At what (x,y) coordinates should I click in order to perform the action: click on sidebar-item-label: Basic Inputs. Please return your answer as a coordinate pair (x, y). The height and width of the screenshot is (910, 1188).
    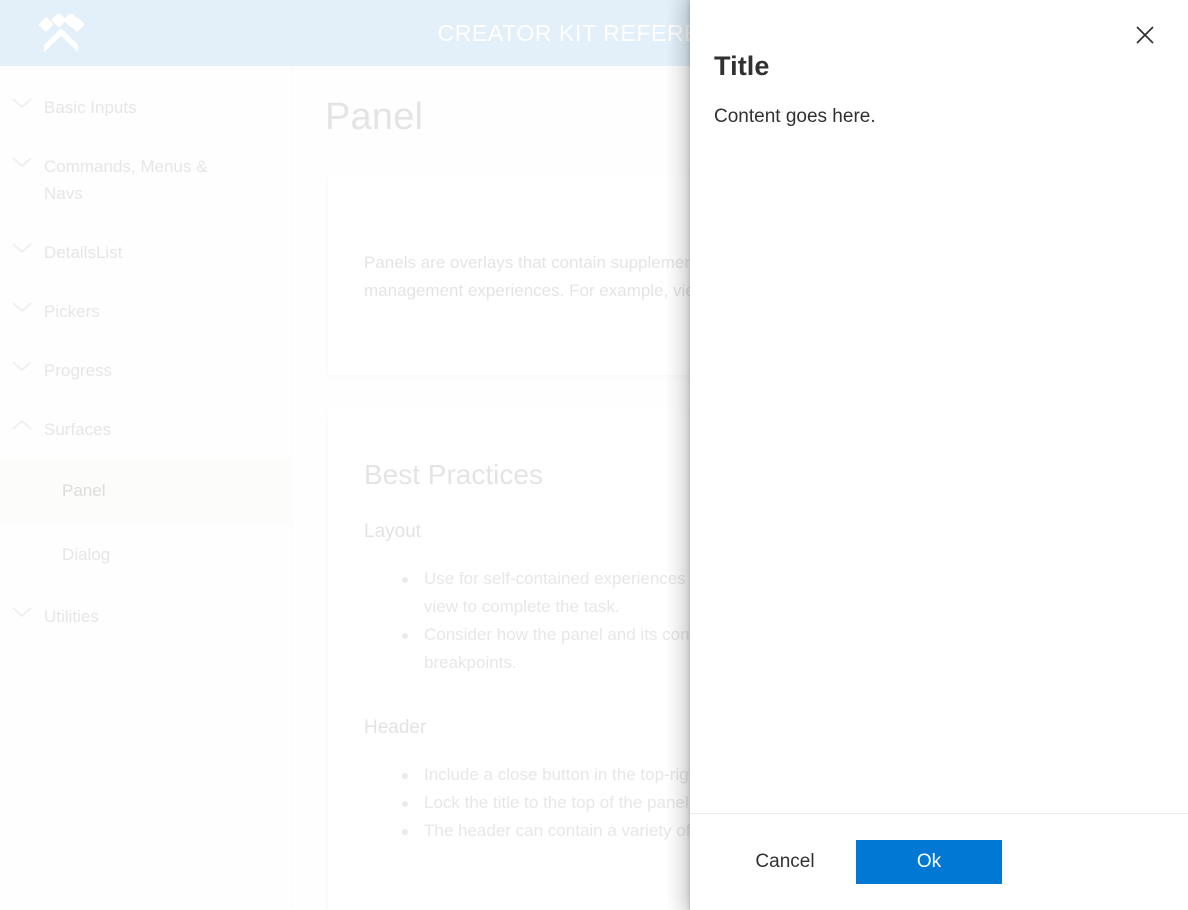
    Looking at the image, I should click on (90, 107).